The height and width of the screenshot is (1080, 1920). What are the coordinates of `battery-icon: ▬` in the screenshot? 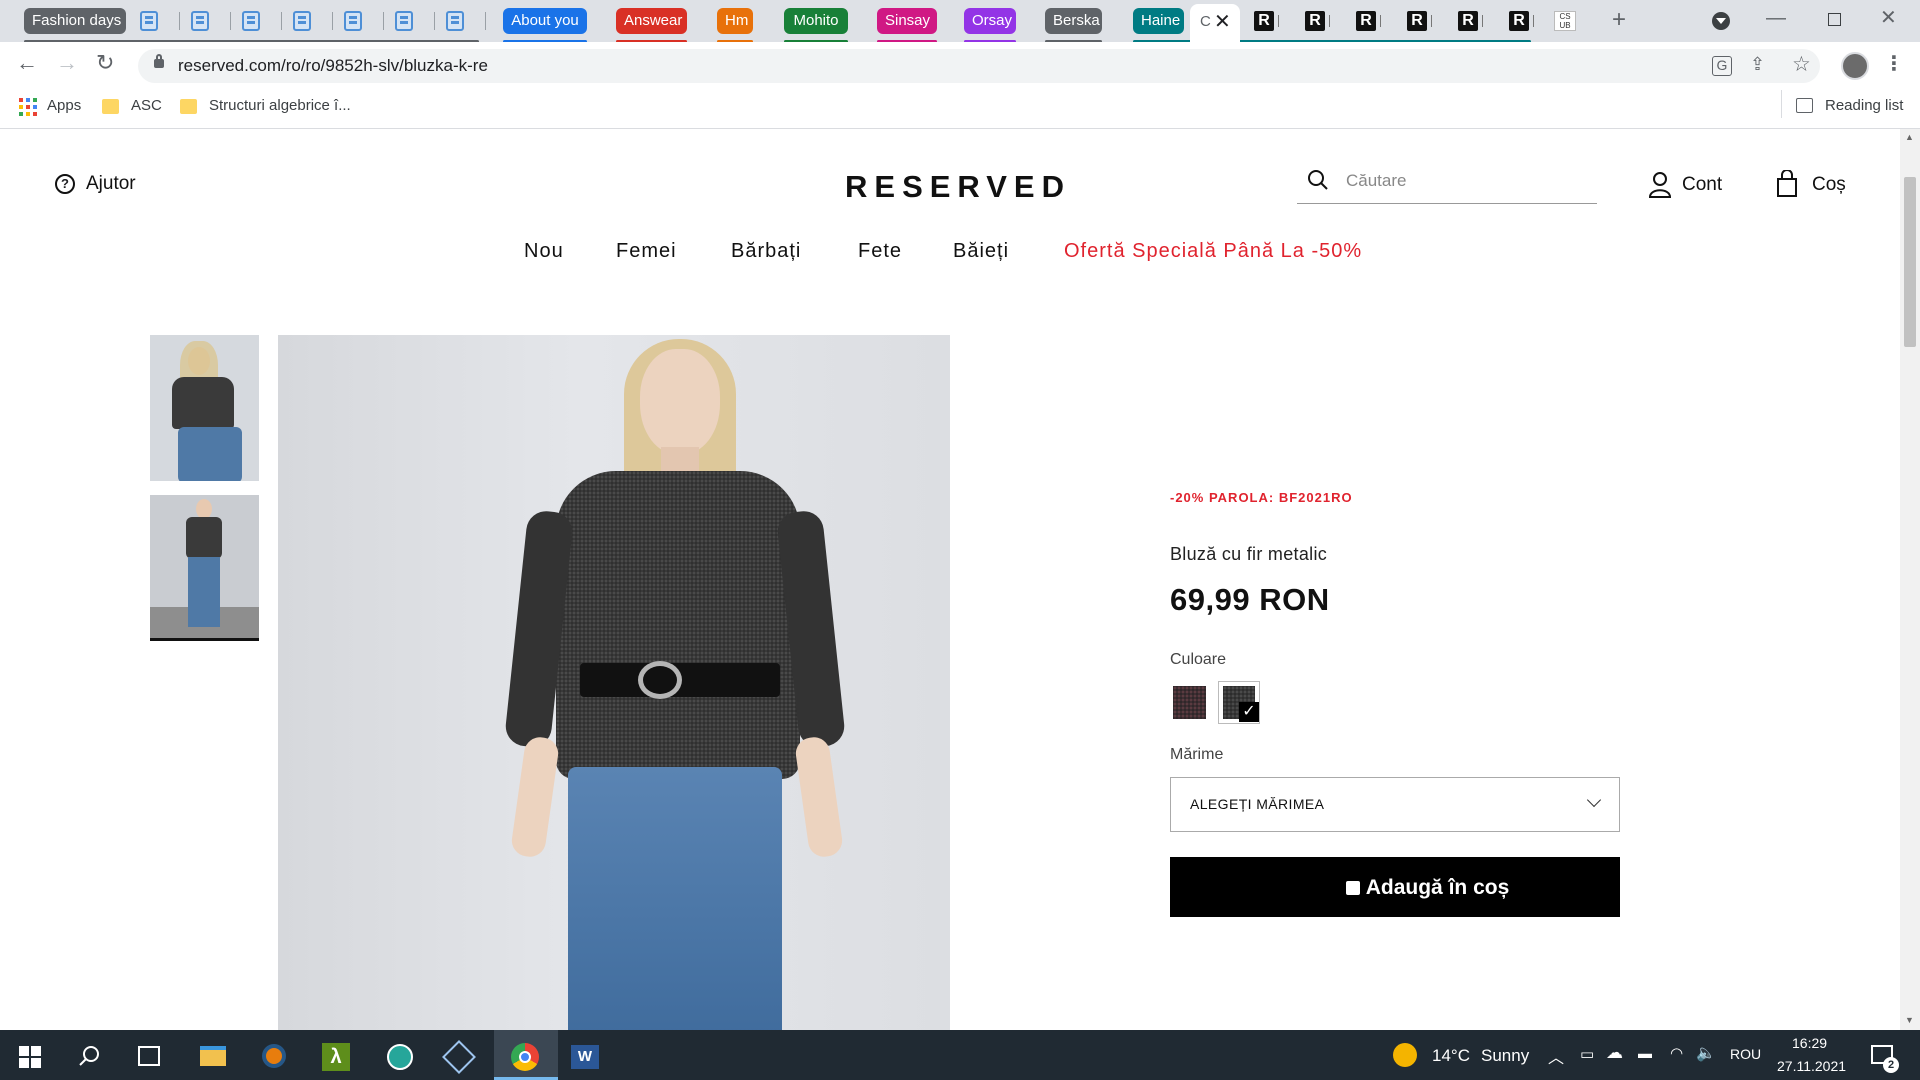 It's located at (1645, 1053).